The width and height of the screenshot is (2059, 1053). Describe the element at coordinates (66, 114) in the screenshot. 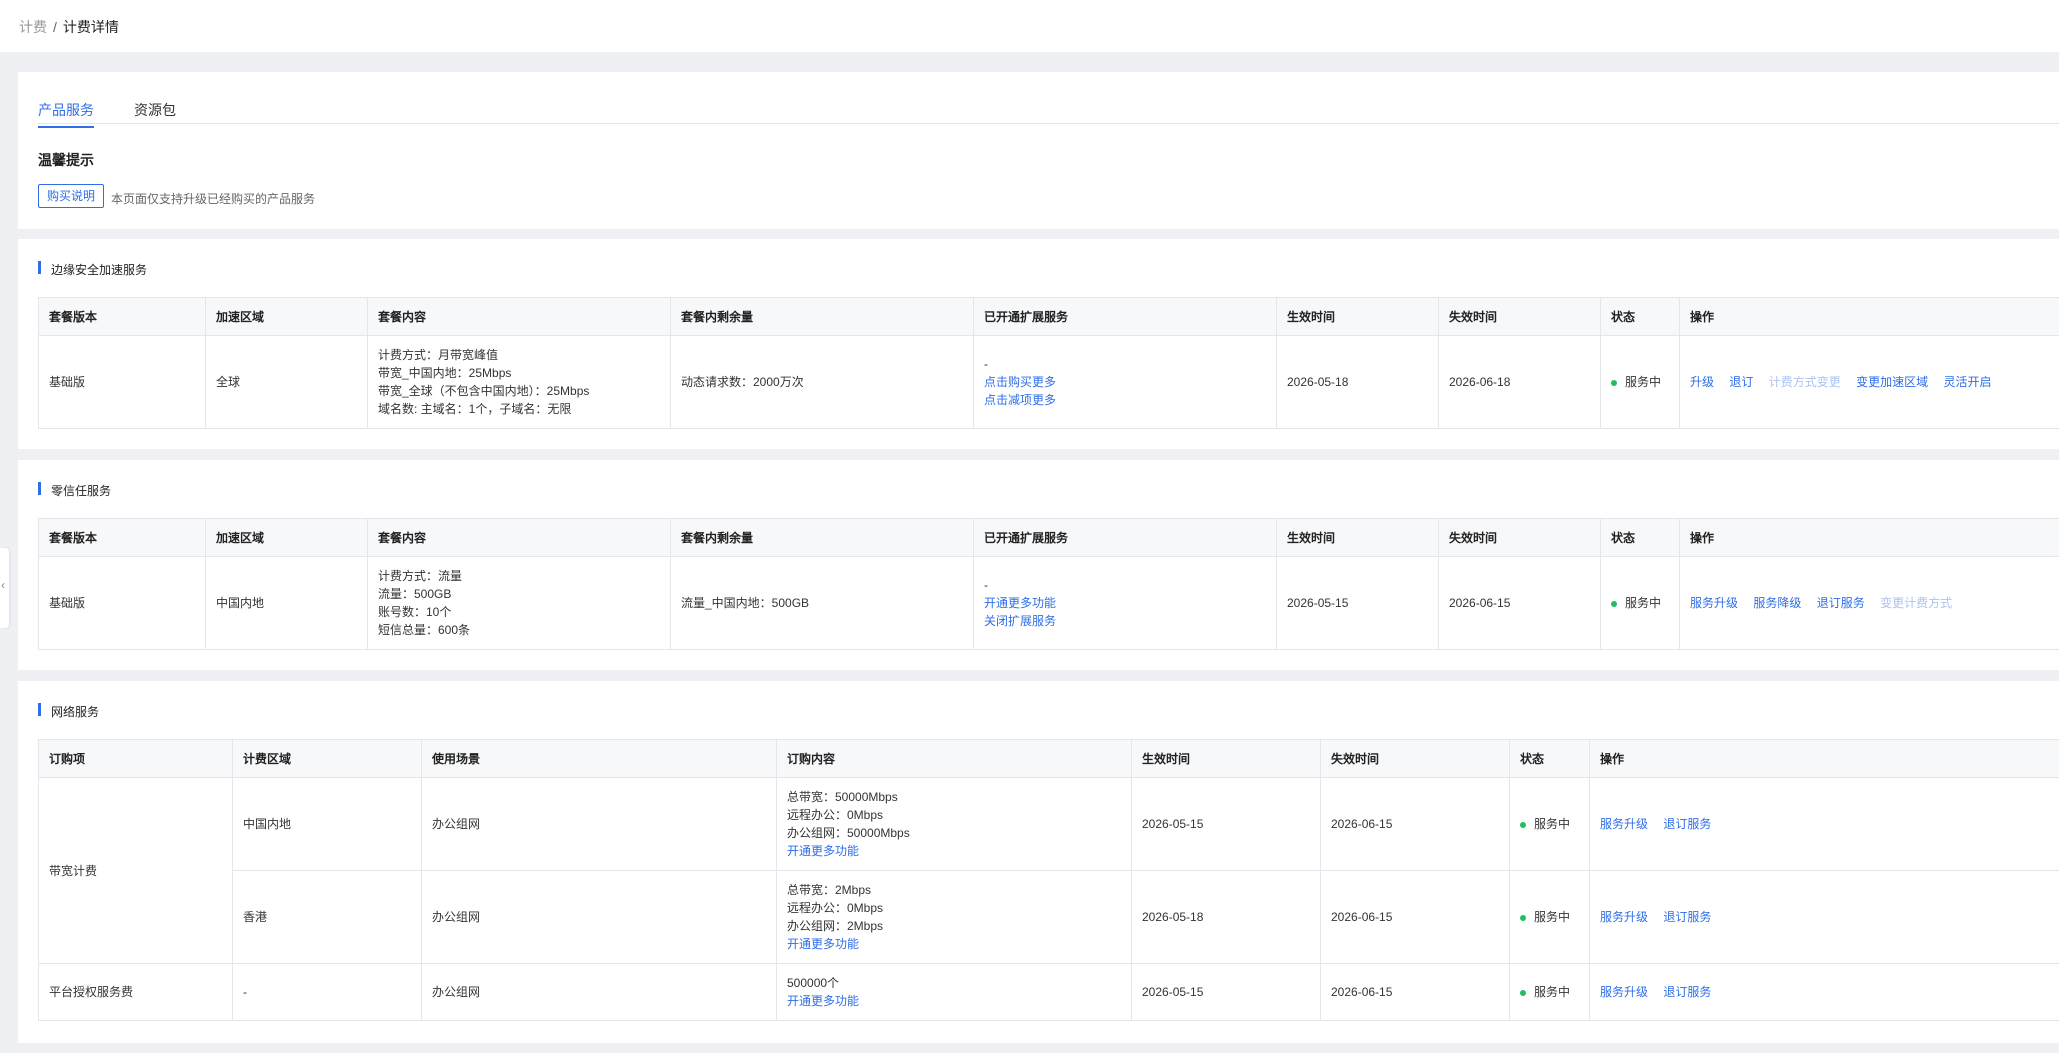

I see `tab-product-services: 产品服务` at that location.